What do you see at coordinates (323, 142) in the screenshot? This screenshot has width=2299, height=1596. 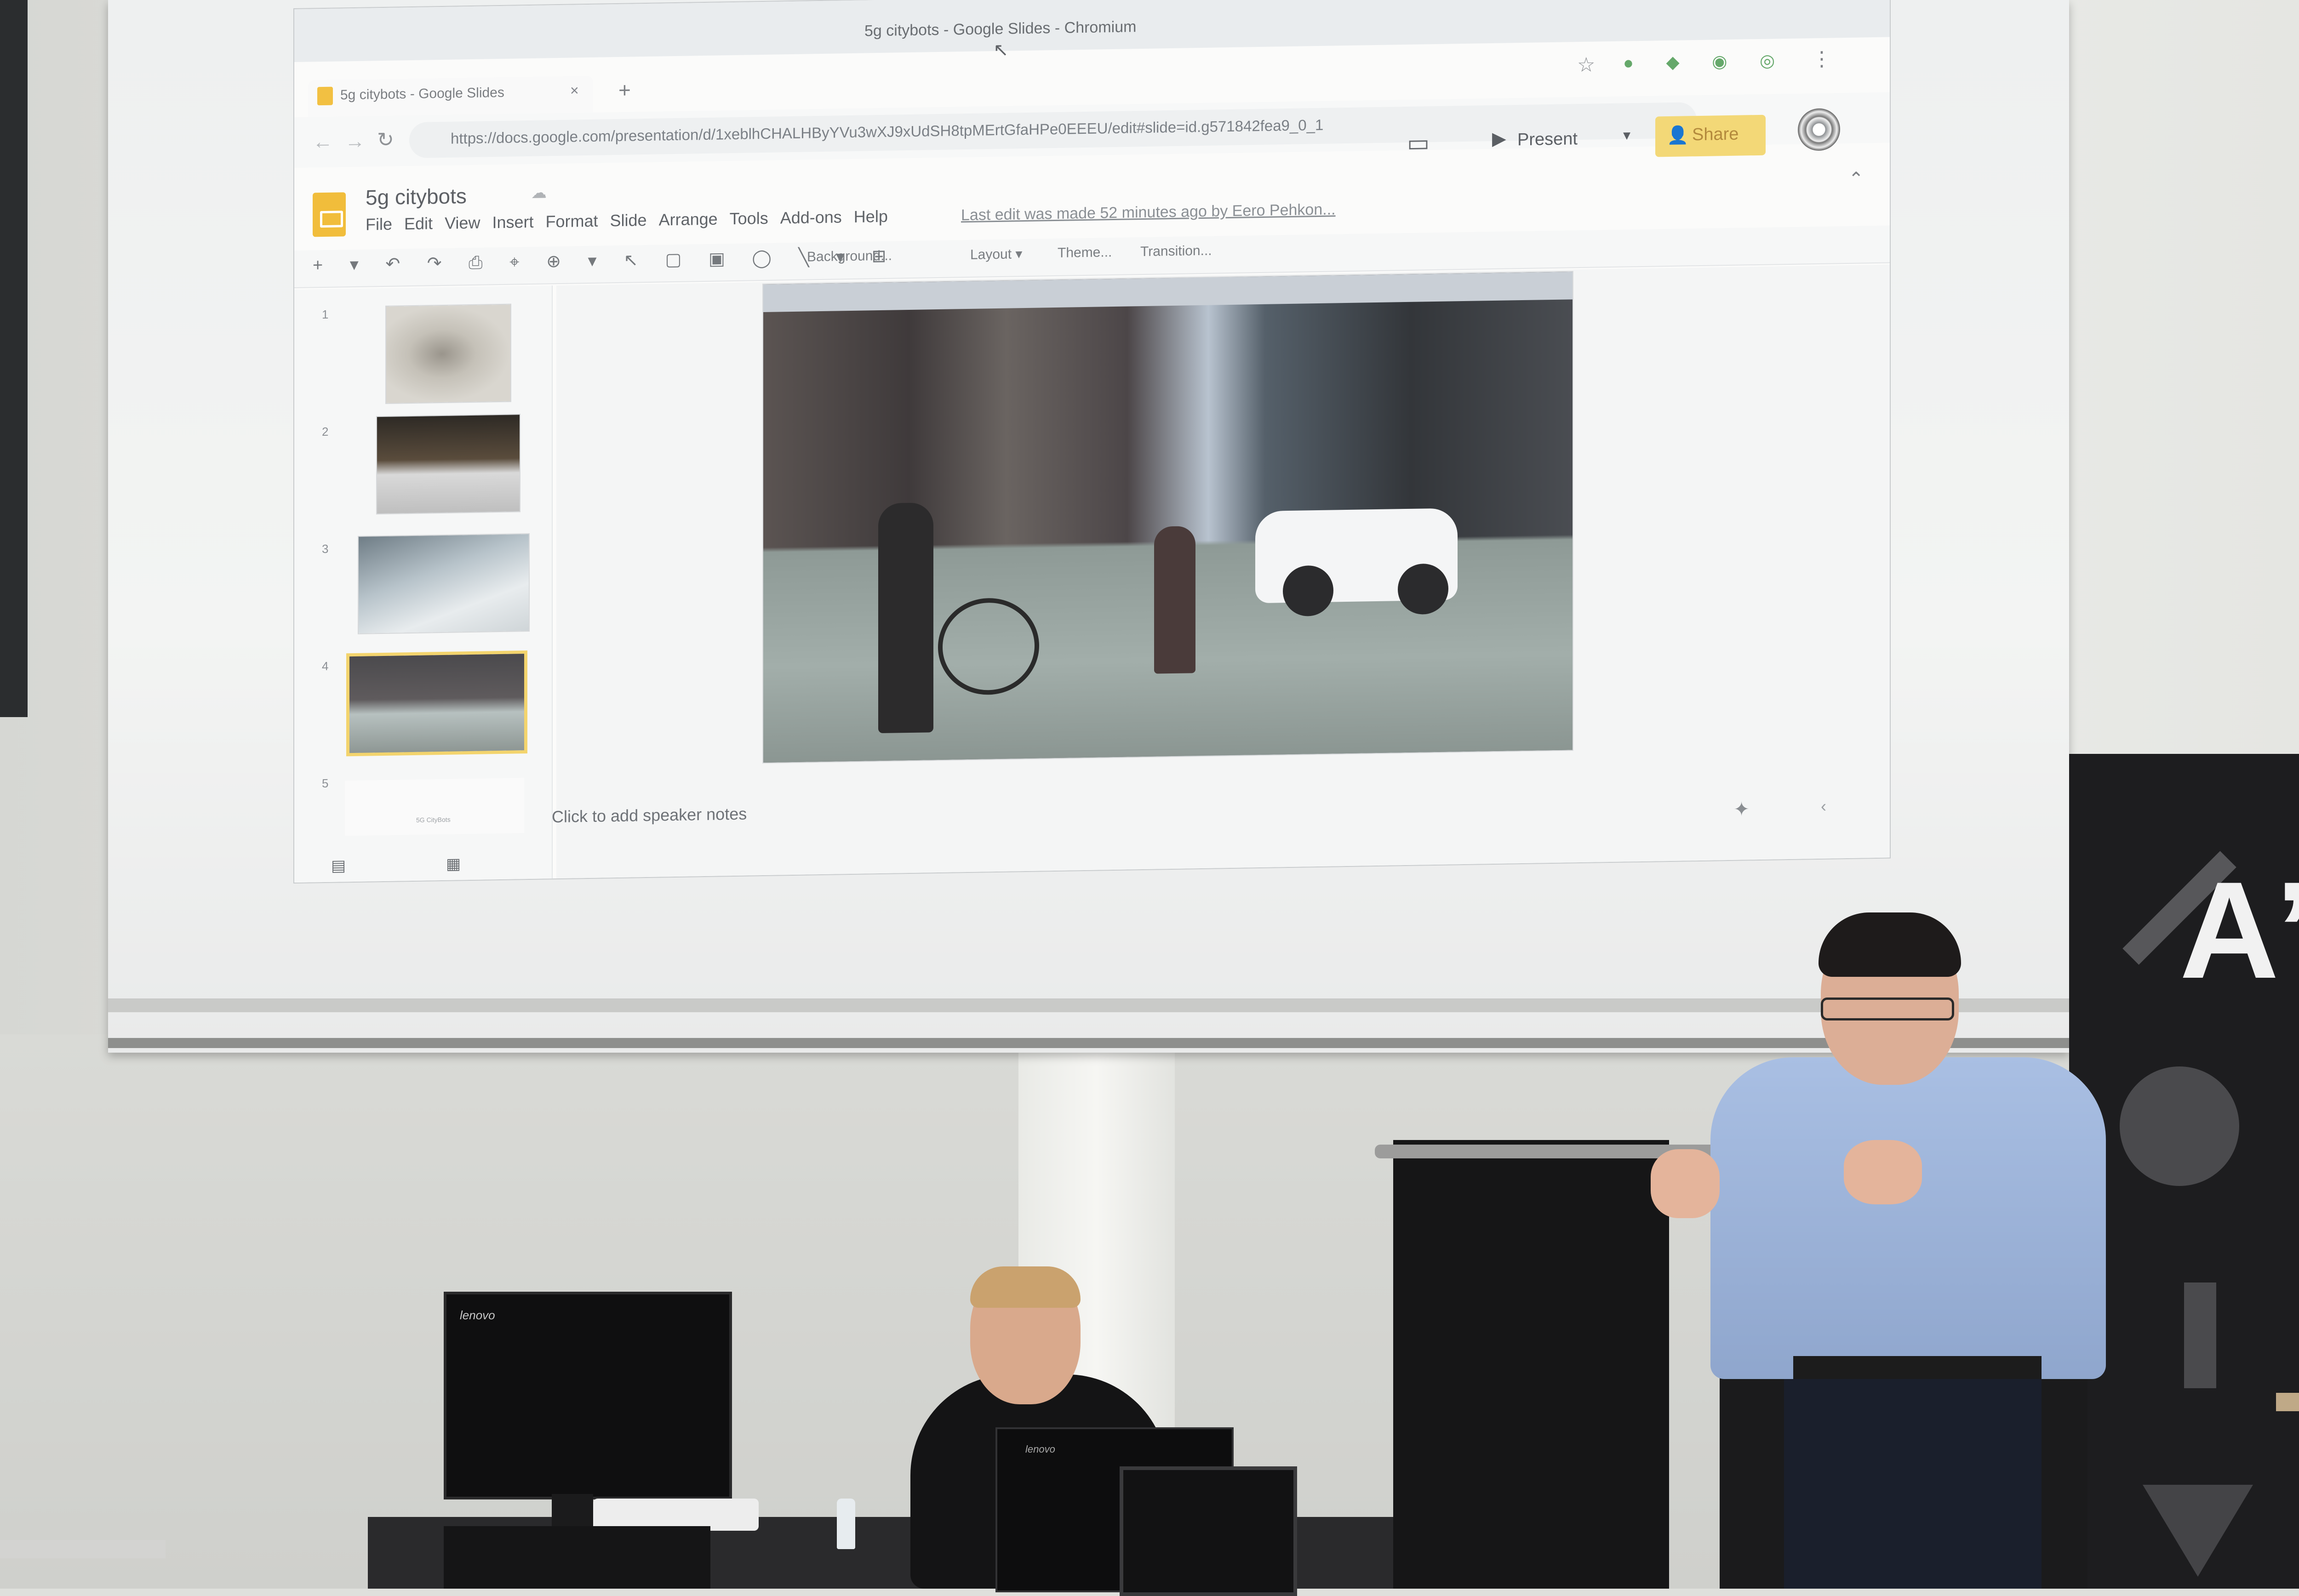 I see `back-icon: ←` at bounding box center [323, 142].